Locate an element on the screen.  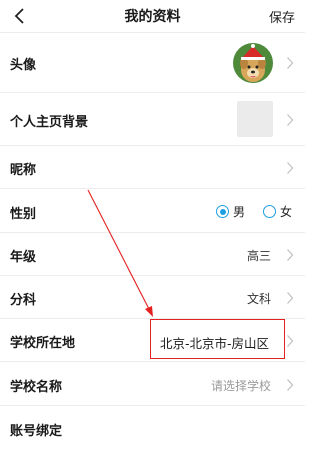
page-title: 我的资料 is located at coordinates (152, 17).